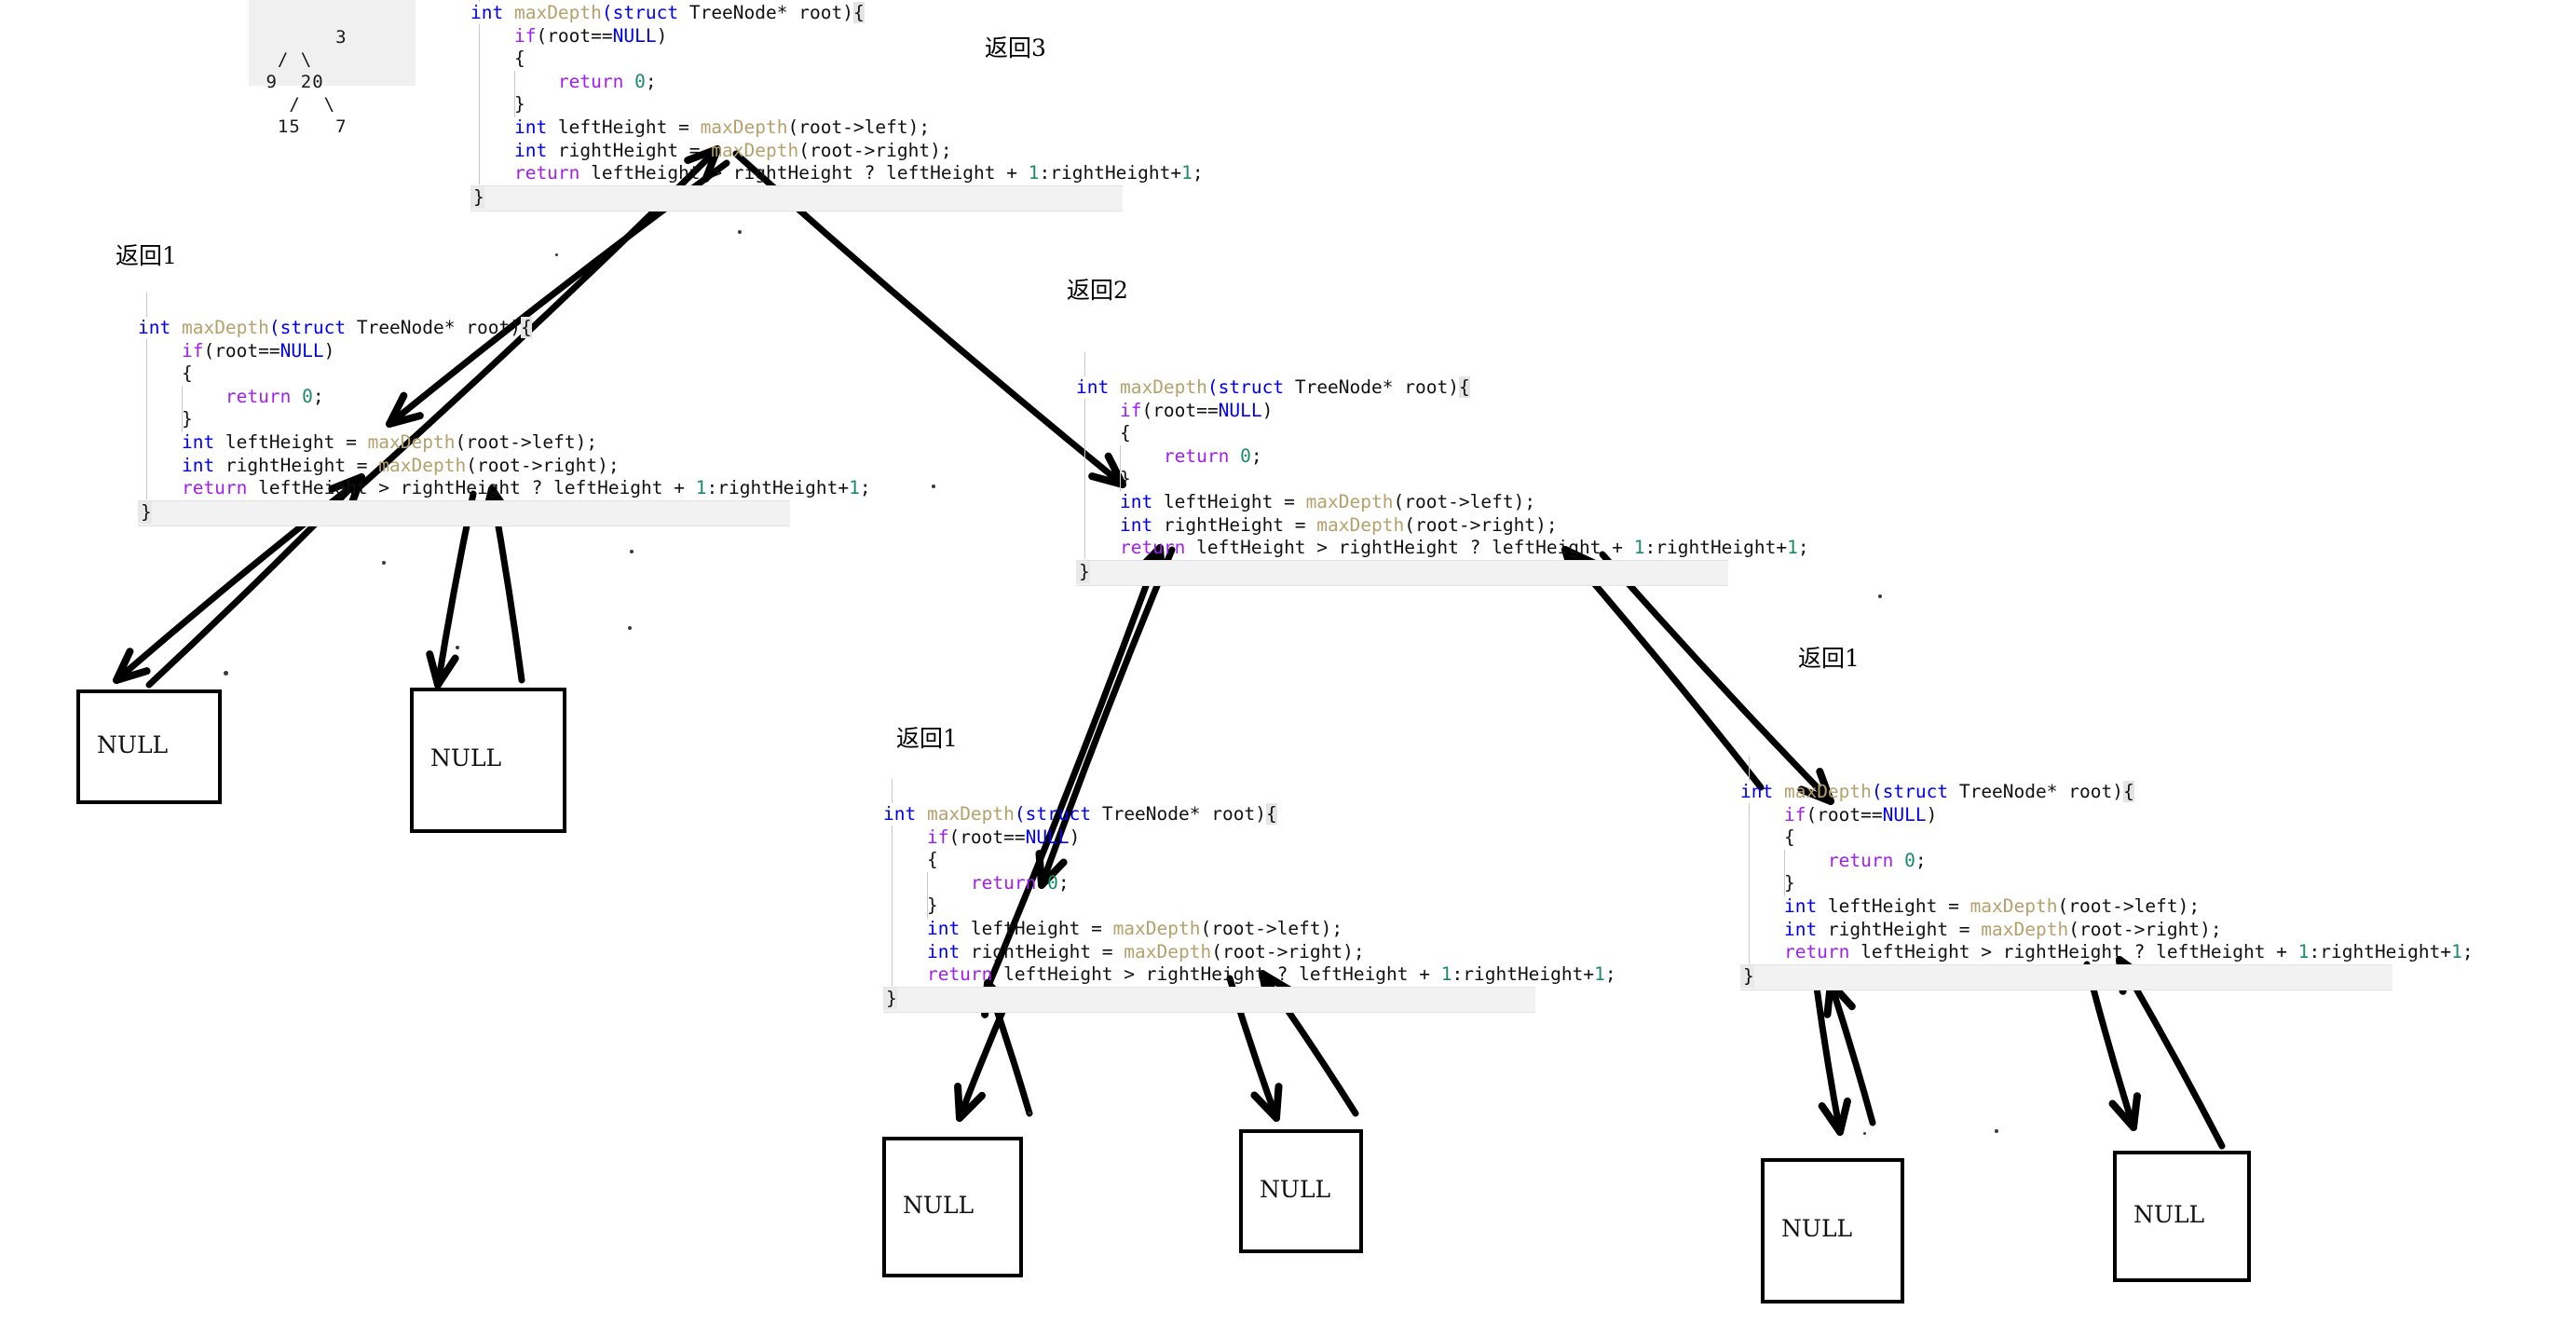 The height and width of the screenshot is (1324, 2576). Describe the element at coordinates (146, 256) in the screenshot. I see `label-return-1-left: 返回1` at that location.